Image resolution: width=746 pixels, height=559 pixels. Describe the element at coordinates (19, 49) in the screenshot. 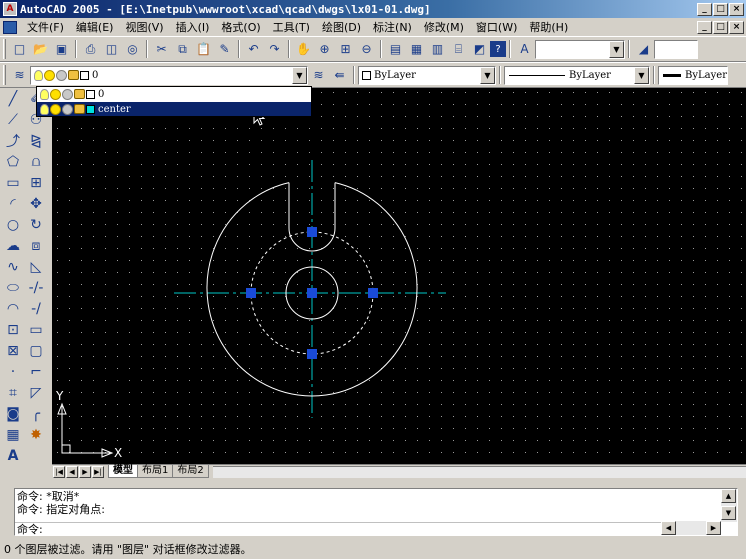

I see `new-icon: □` at that location.